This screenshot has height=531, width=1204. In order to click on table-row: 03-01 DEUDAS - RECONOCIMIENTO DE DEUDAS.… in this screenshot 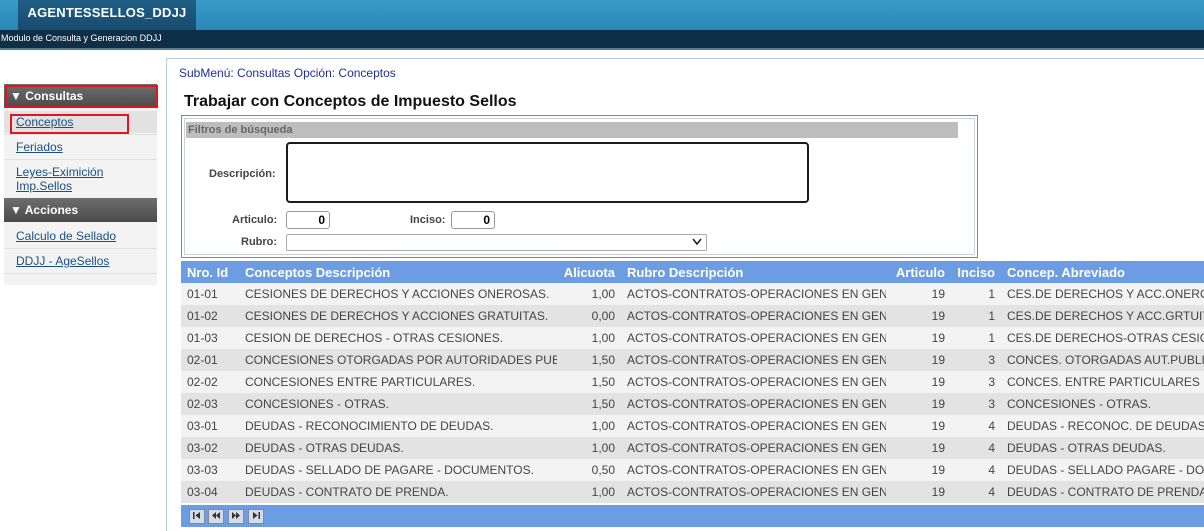, I will do `click(692, 426)`.